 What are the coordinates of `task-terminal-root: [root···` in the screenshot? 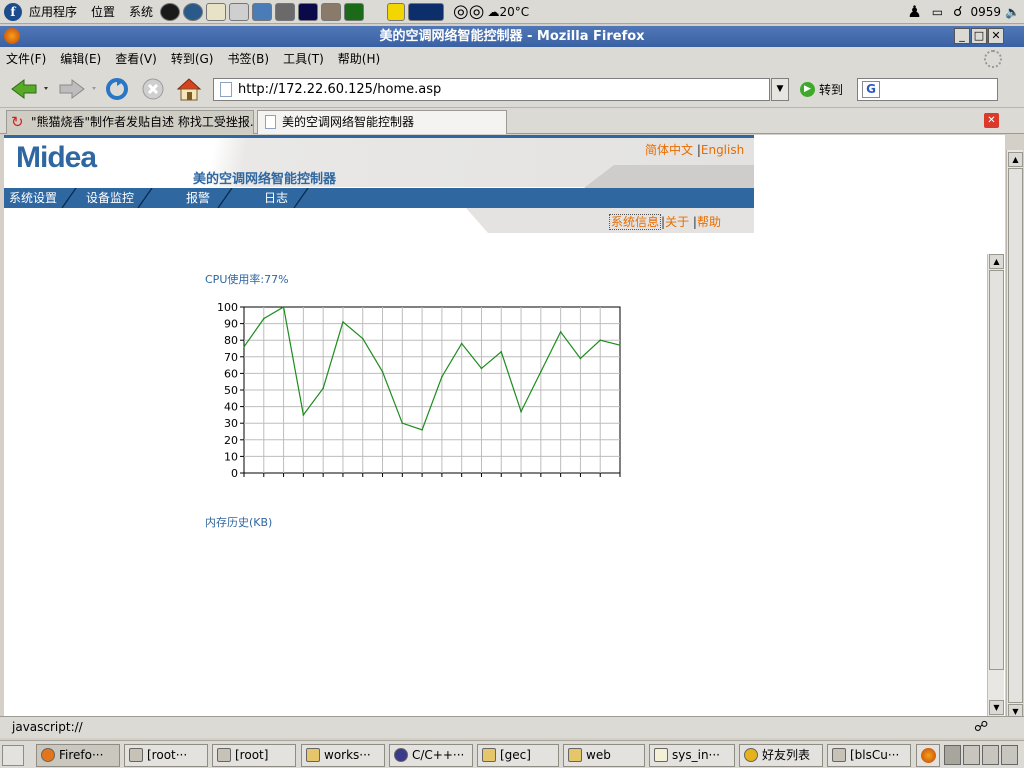 It's located at (166, 755).